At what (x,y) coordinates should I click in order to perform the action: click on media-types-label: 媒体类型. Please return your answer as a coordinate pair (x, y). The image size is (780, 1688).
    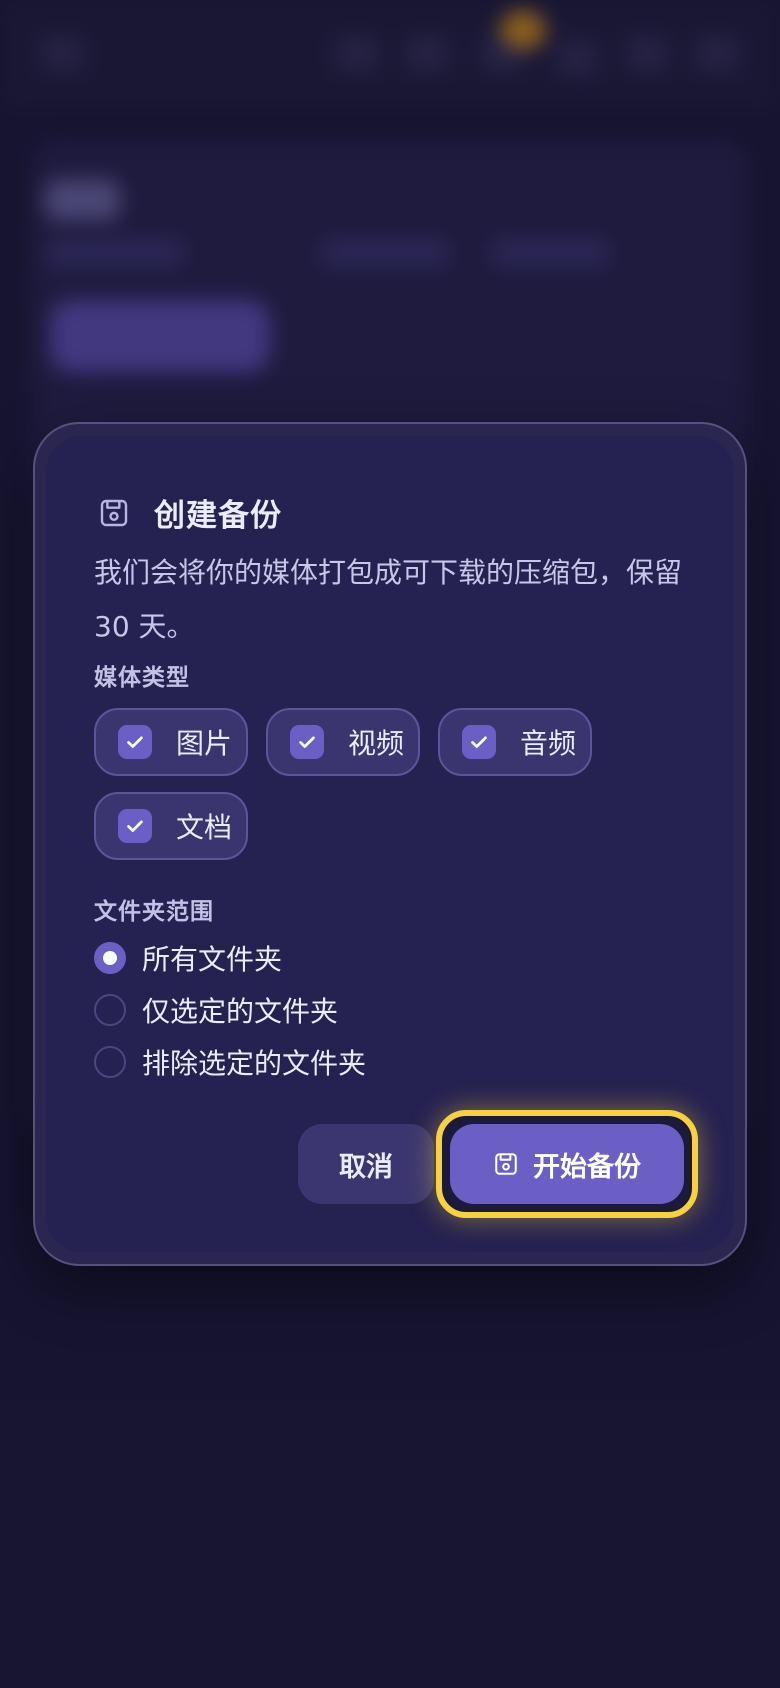
    Looking at the image, I should click on (142, 678).